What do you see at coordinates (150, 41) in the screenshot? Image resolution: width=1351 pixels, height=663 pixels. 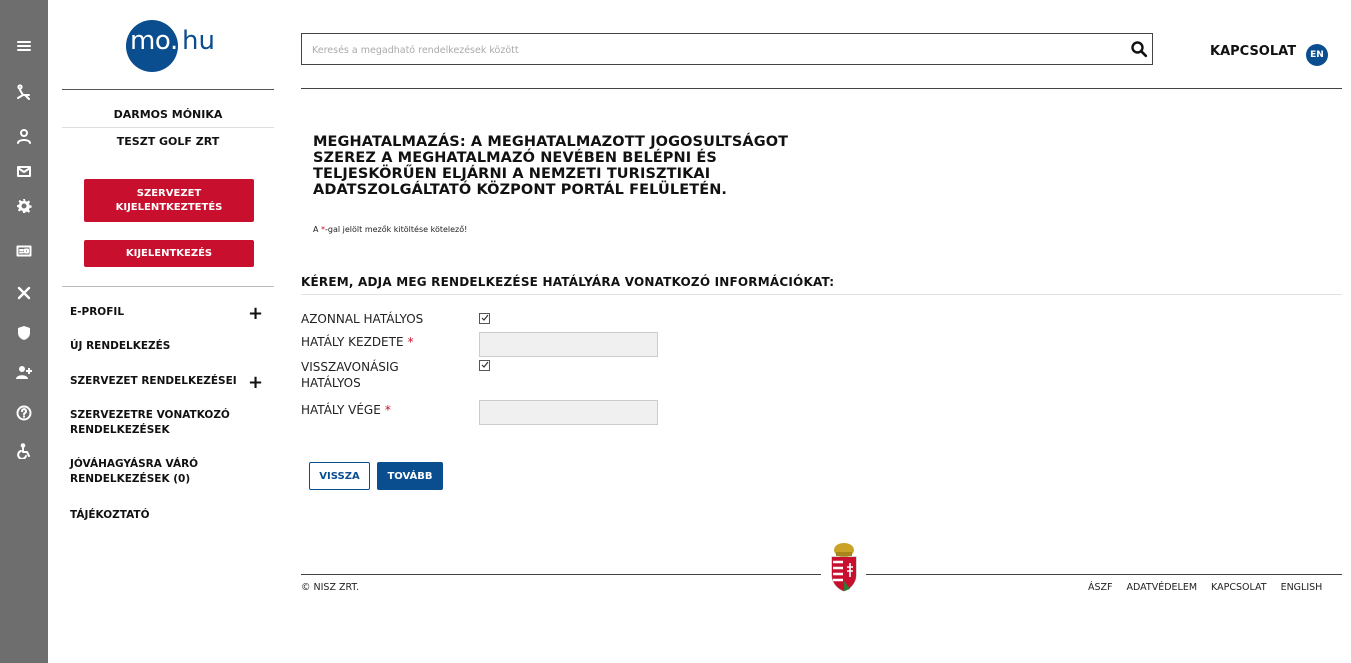 I see `logo-text-mo: mo` at bounding box center [150, 41].